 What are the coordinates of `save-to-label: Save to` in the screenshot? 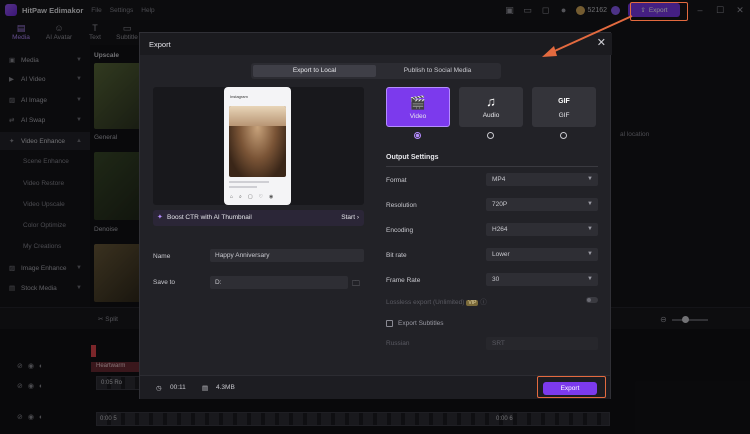 It's located at (164, 282).